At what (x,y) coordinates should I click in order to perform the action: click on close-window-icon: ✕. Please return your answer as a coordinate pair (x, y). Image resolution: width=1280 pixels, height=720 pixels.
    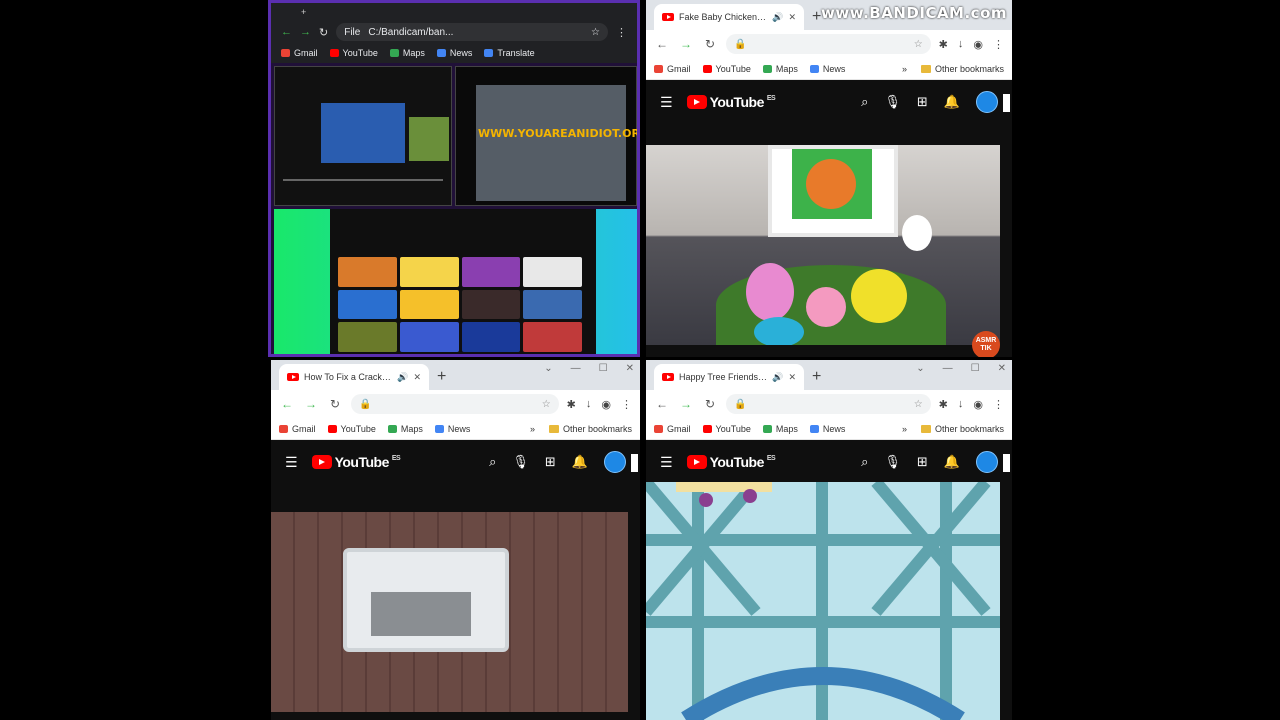
    Looking at the image, I should click on (1002, 368).